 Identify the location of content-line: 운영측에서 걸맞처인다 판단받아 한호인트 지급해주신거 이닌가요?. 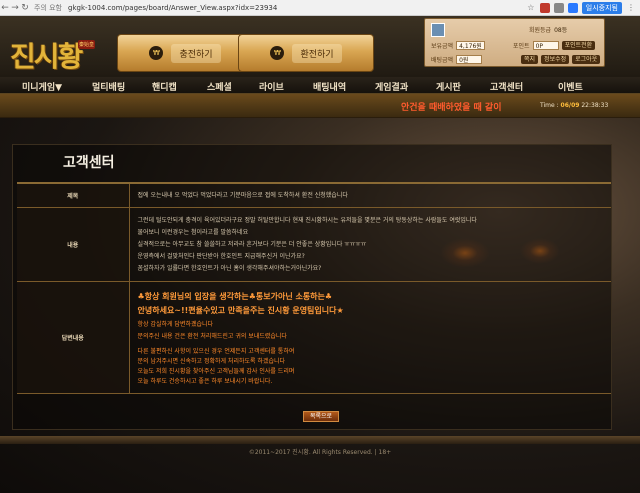
(221, 256).